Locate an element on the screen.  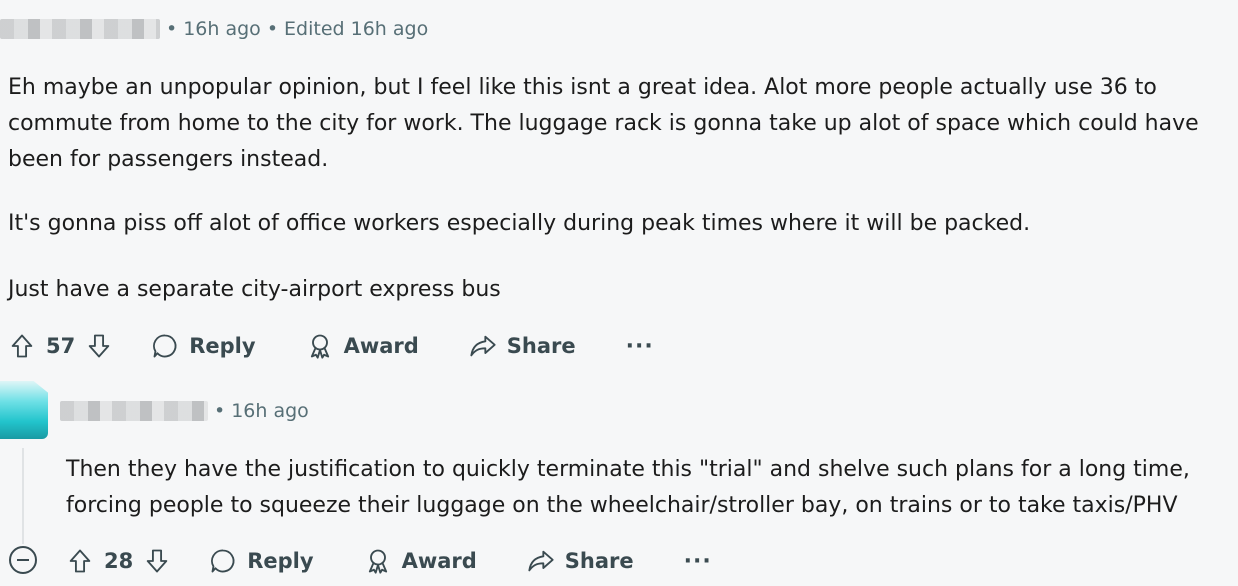
comment-1-reply-button: Reply is located at coordinates (203, 346).